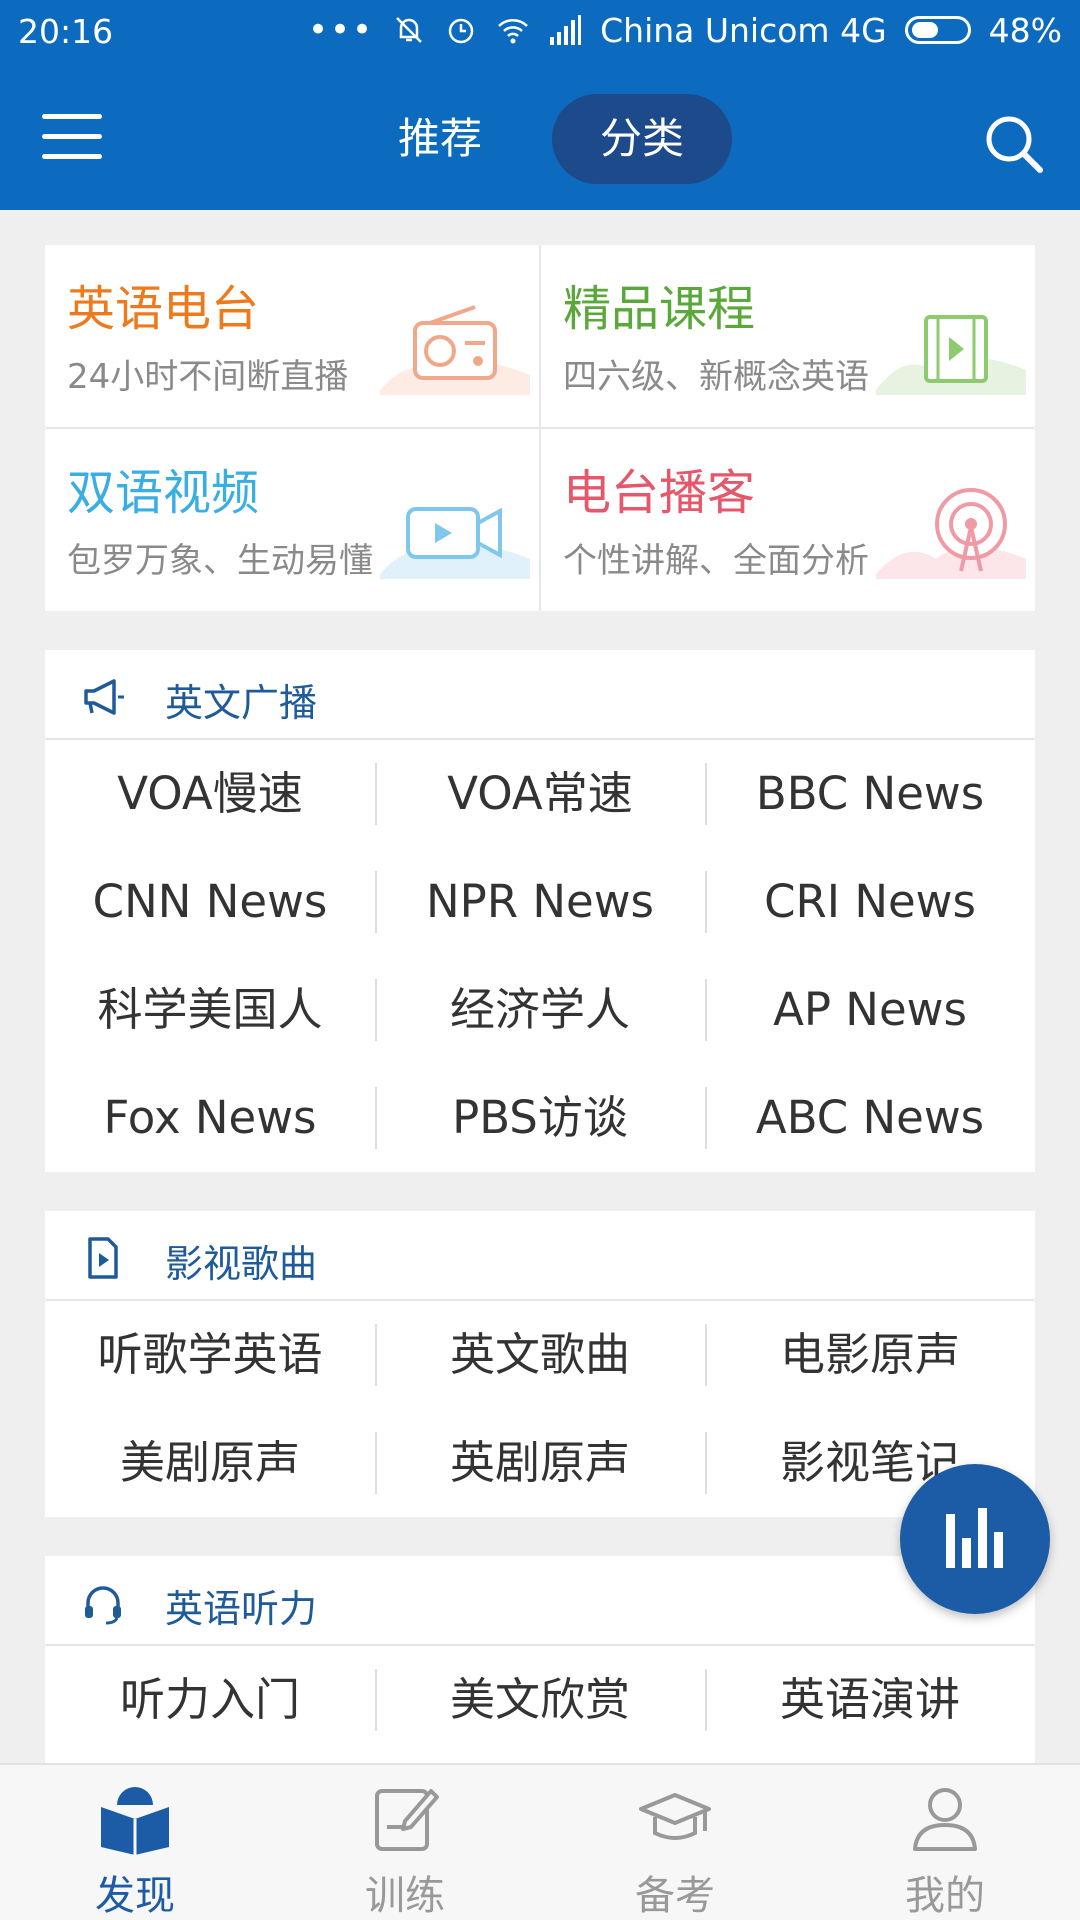  I want to click on edit-note-icon, so click(407, 1820).